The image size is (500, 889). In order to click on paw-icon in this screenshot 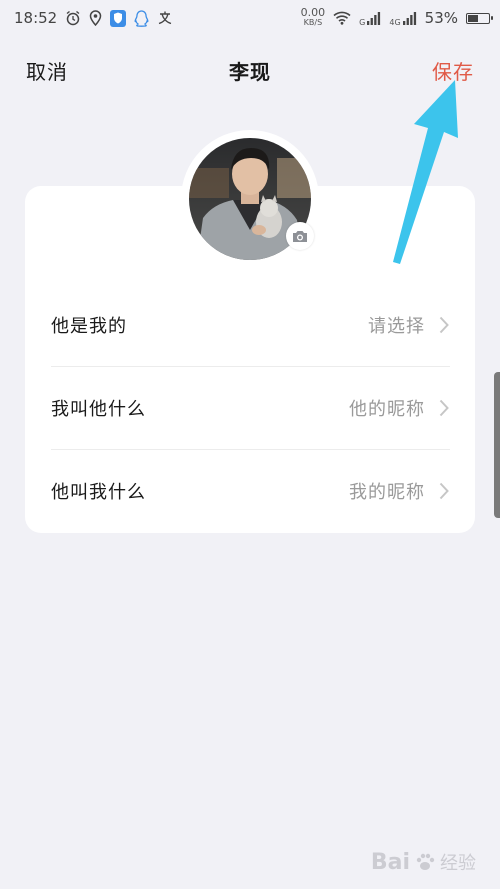, I will do `click(425, 861)`.